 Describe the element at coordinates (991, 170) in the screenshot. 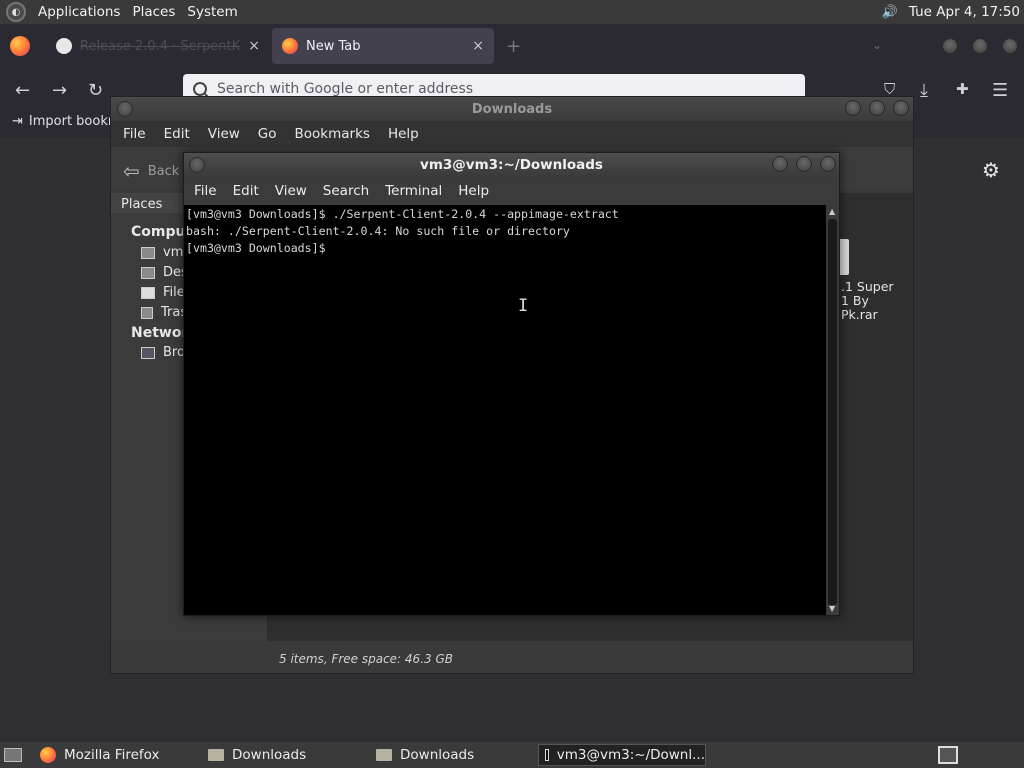

I see `gear-icon: ⚙` at that location.